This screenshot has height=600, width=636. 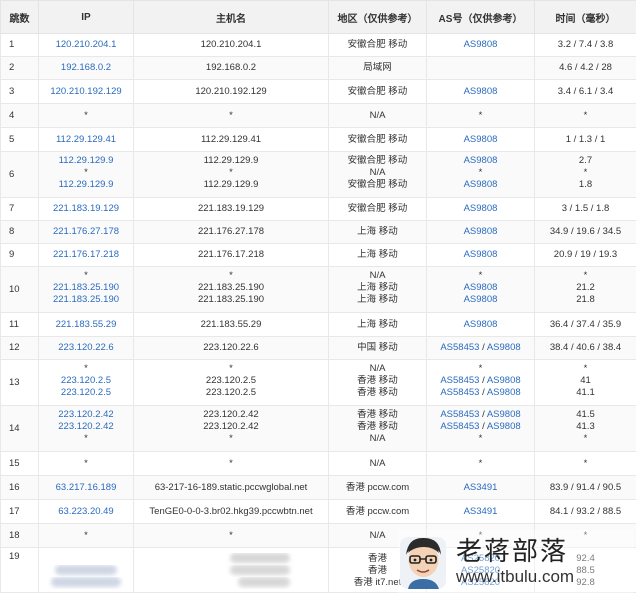 I want to click on as-cell: * AS9808 AS9808, so click(x=480, y=289).